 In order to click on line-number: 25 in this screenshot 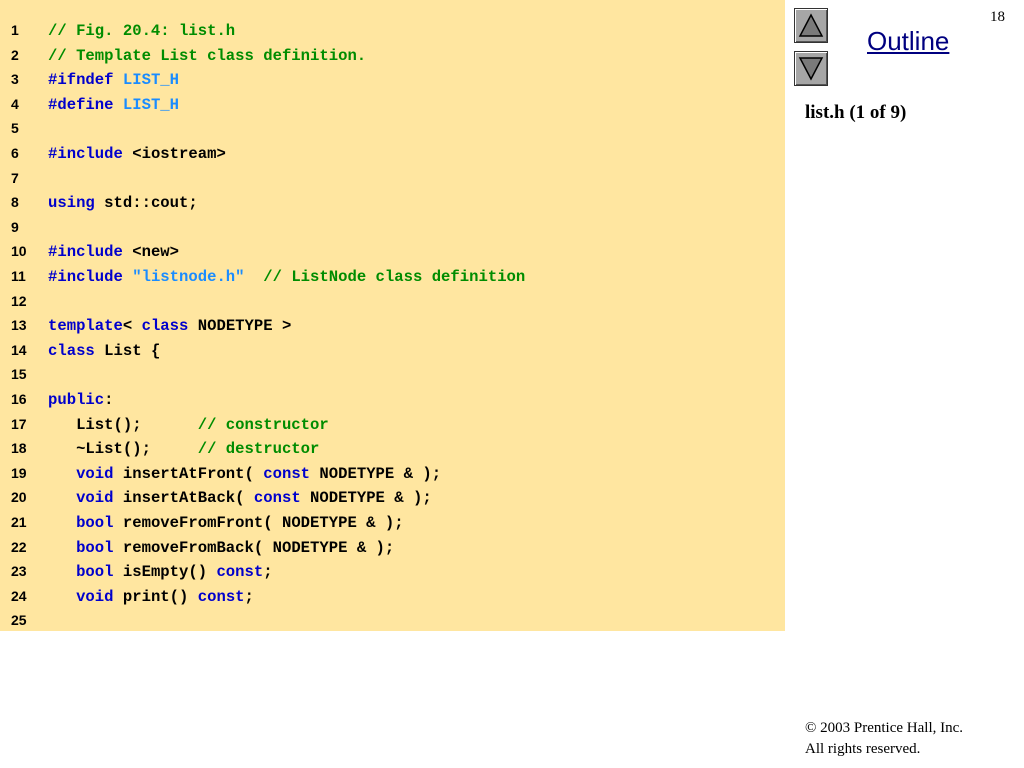, I will do `click(19, 620)`.